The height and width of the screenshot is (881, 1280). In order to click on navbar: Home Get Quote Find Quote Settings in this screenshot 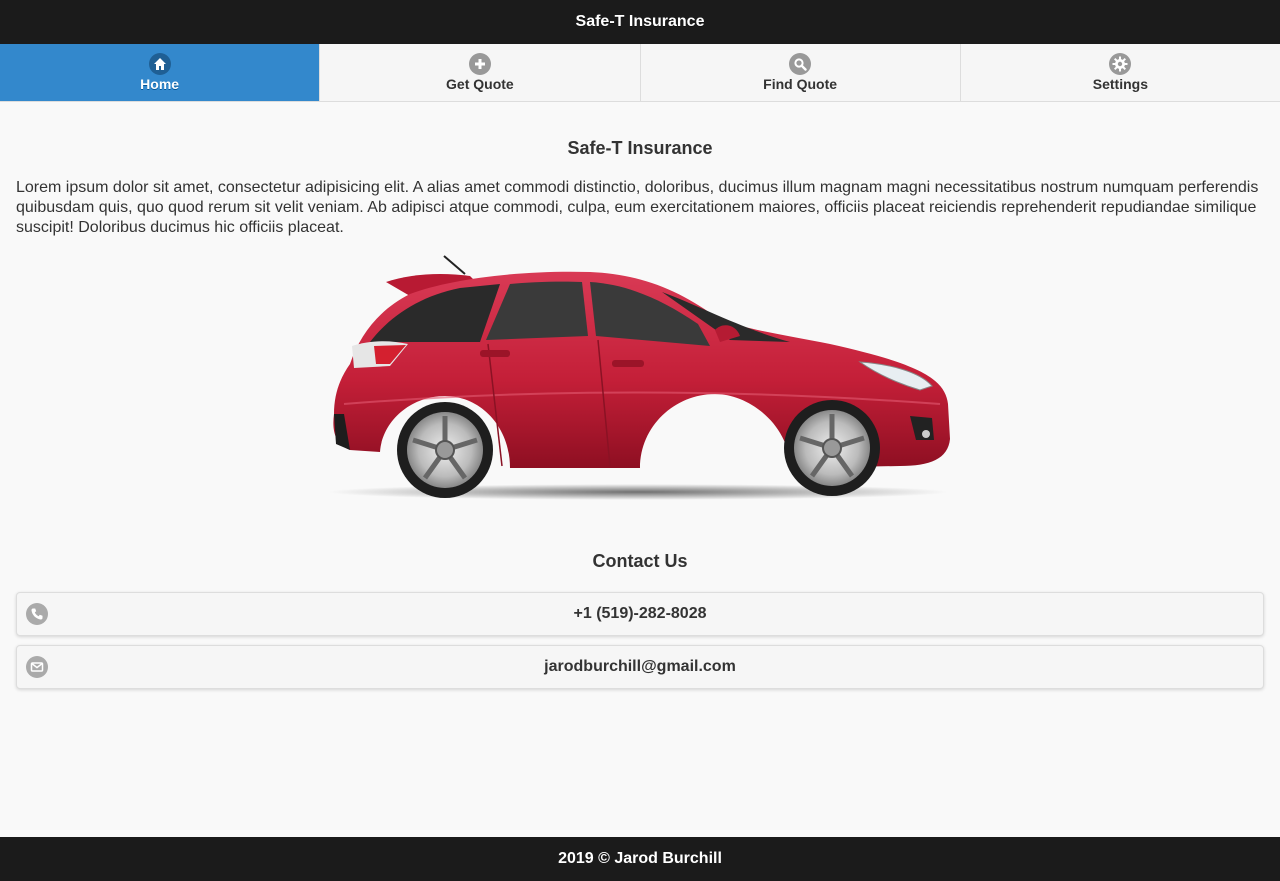, I will do `click(640, 73)`.